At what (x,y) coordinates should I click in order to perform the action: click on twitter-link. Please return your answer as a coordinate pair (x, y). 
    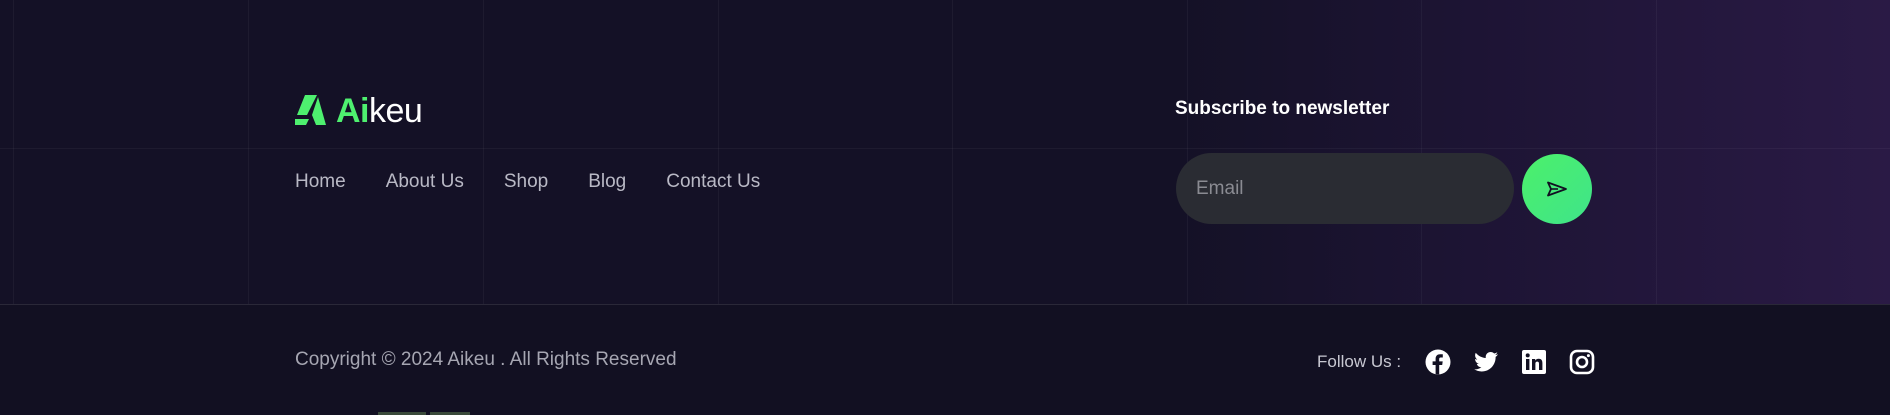
    Looking at the image, I should click on (1486, 362).